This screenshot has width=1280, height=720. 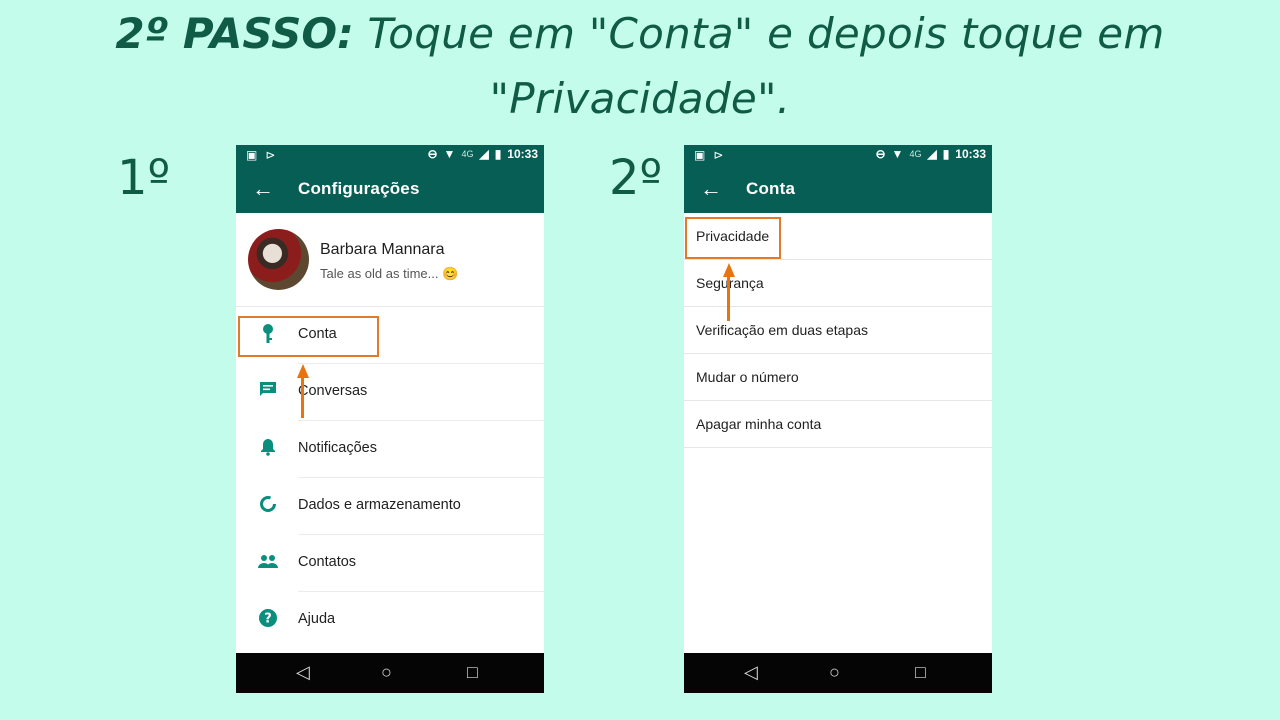 I want to click on page-title: Configurações, so click(x=359, y=188).